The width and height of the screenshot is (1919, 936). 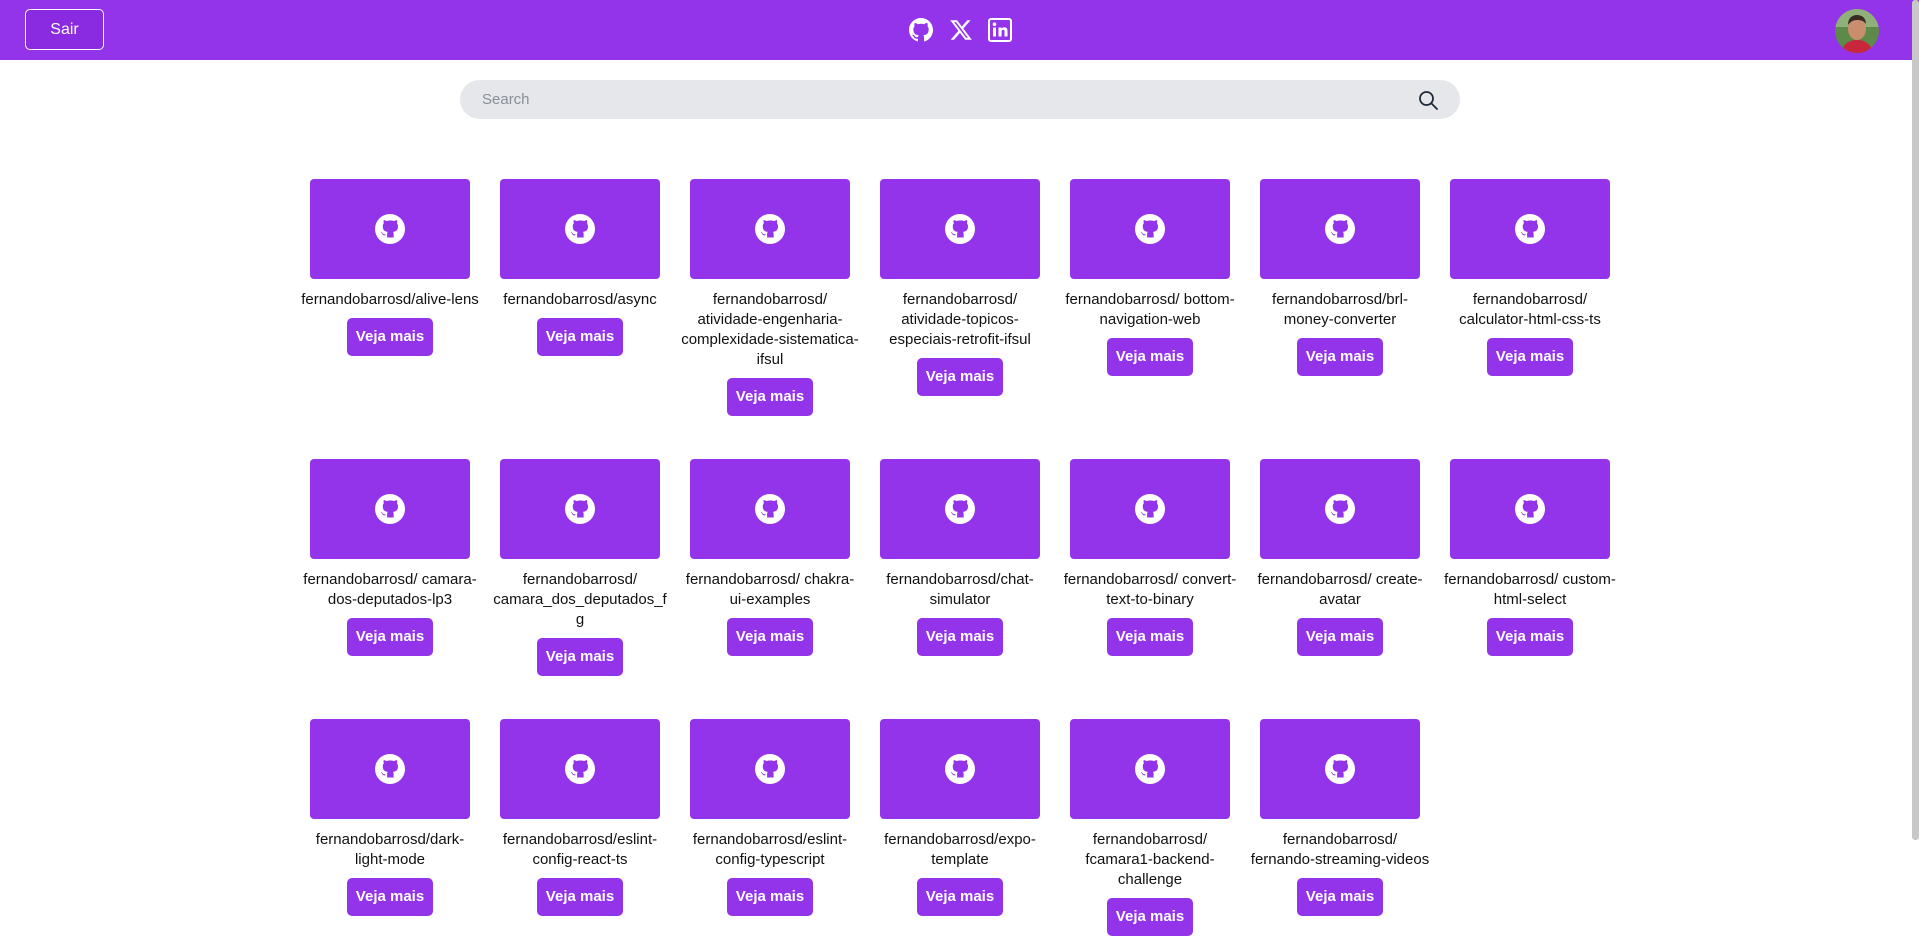 I want to click on repo-title: fernandobarrosd/ calculator-html-css-ts, so click(x=1530, y=309).